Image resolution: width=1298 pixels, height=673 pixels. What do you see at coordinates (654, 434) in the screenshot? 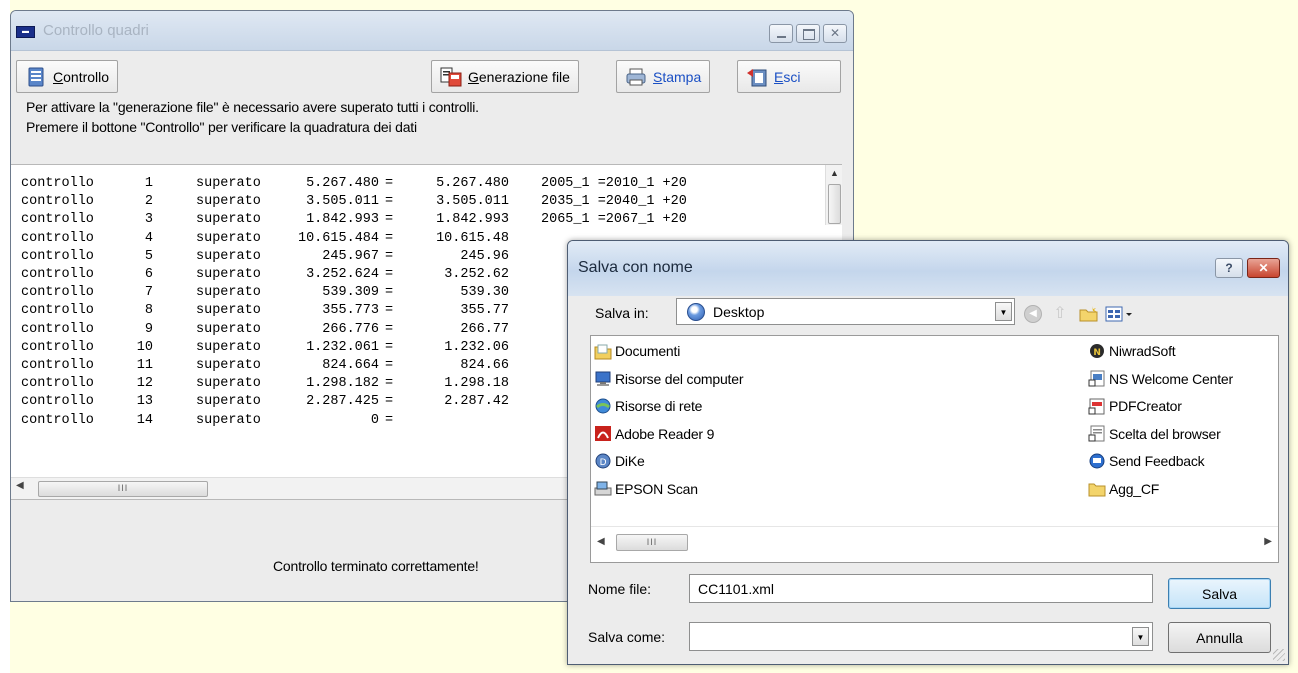
I see `file-item: Adobe Reader 9` at bounding box center [654, 434].